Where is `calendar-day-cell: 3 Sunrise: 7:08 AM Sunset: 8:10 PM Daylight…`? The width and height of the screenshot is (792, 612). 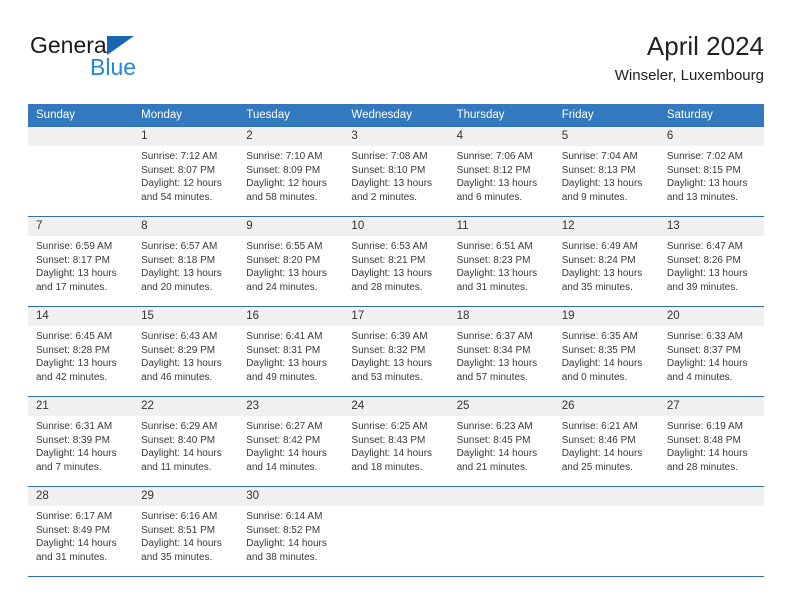
calendar-day-cell: 3 Sunrise: 7:08 AM Sunset: 8:10 PM Daylight… is located at coordinates (396, 171).